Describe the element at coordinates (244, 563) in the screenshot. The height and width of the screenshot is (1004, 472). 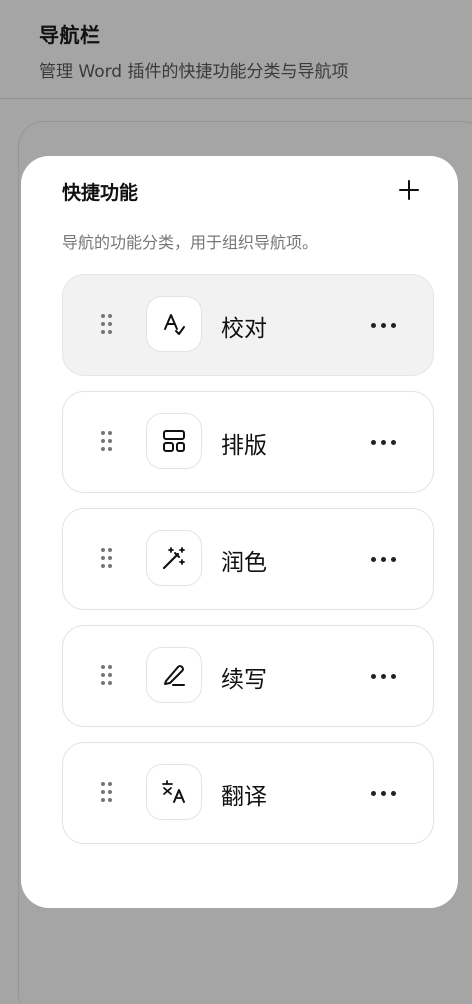
I see `item-label: 润色` at that location.